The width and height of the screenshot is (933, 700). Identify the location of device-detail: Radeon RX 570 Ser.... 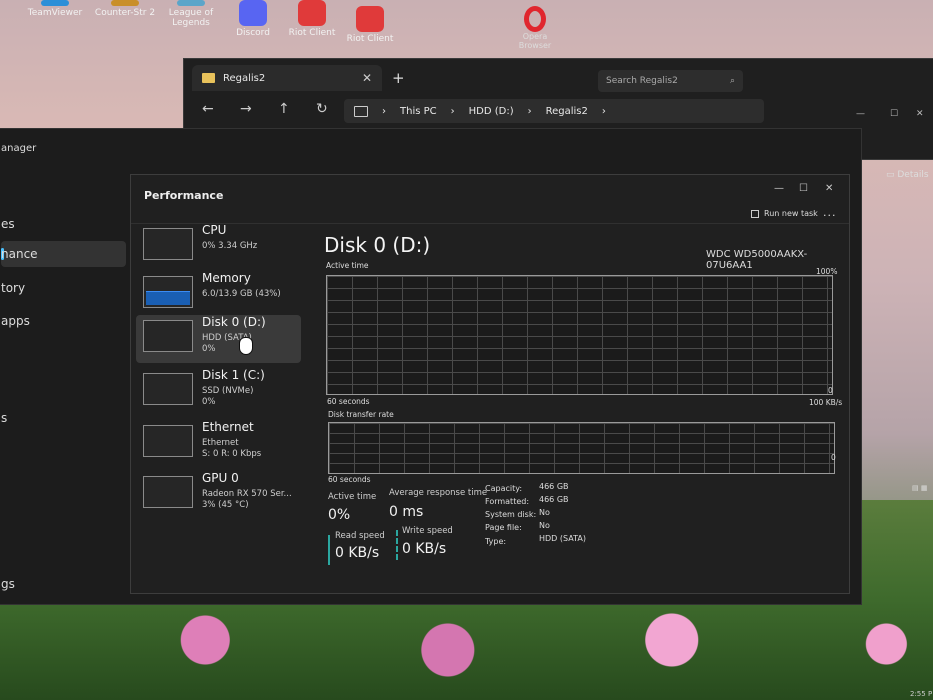
(247, 494).